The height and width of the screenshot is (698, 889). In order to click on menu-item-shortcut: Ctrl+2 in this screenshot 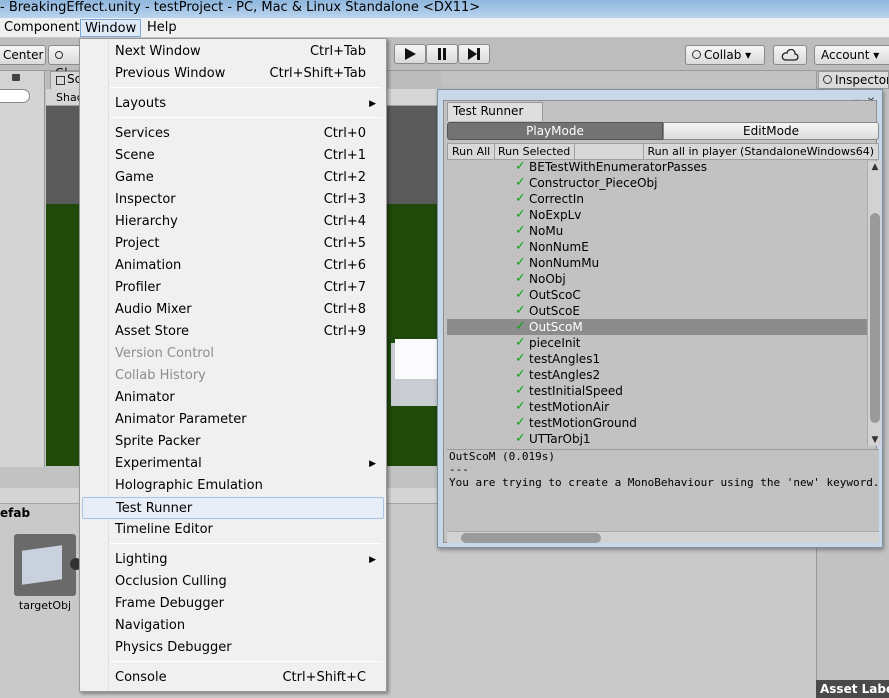, I will do `click(344, 177)`.